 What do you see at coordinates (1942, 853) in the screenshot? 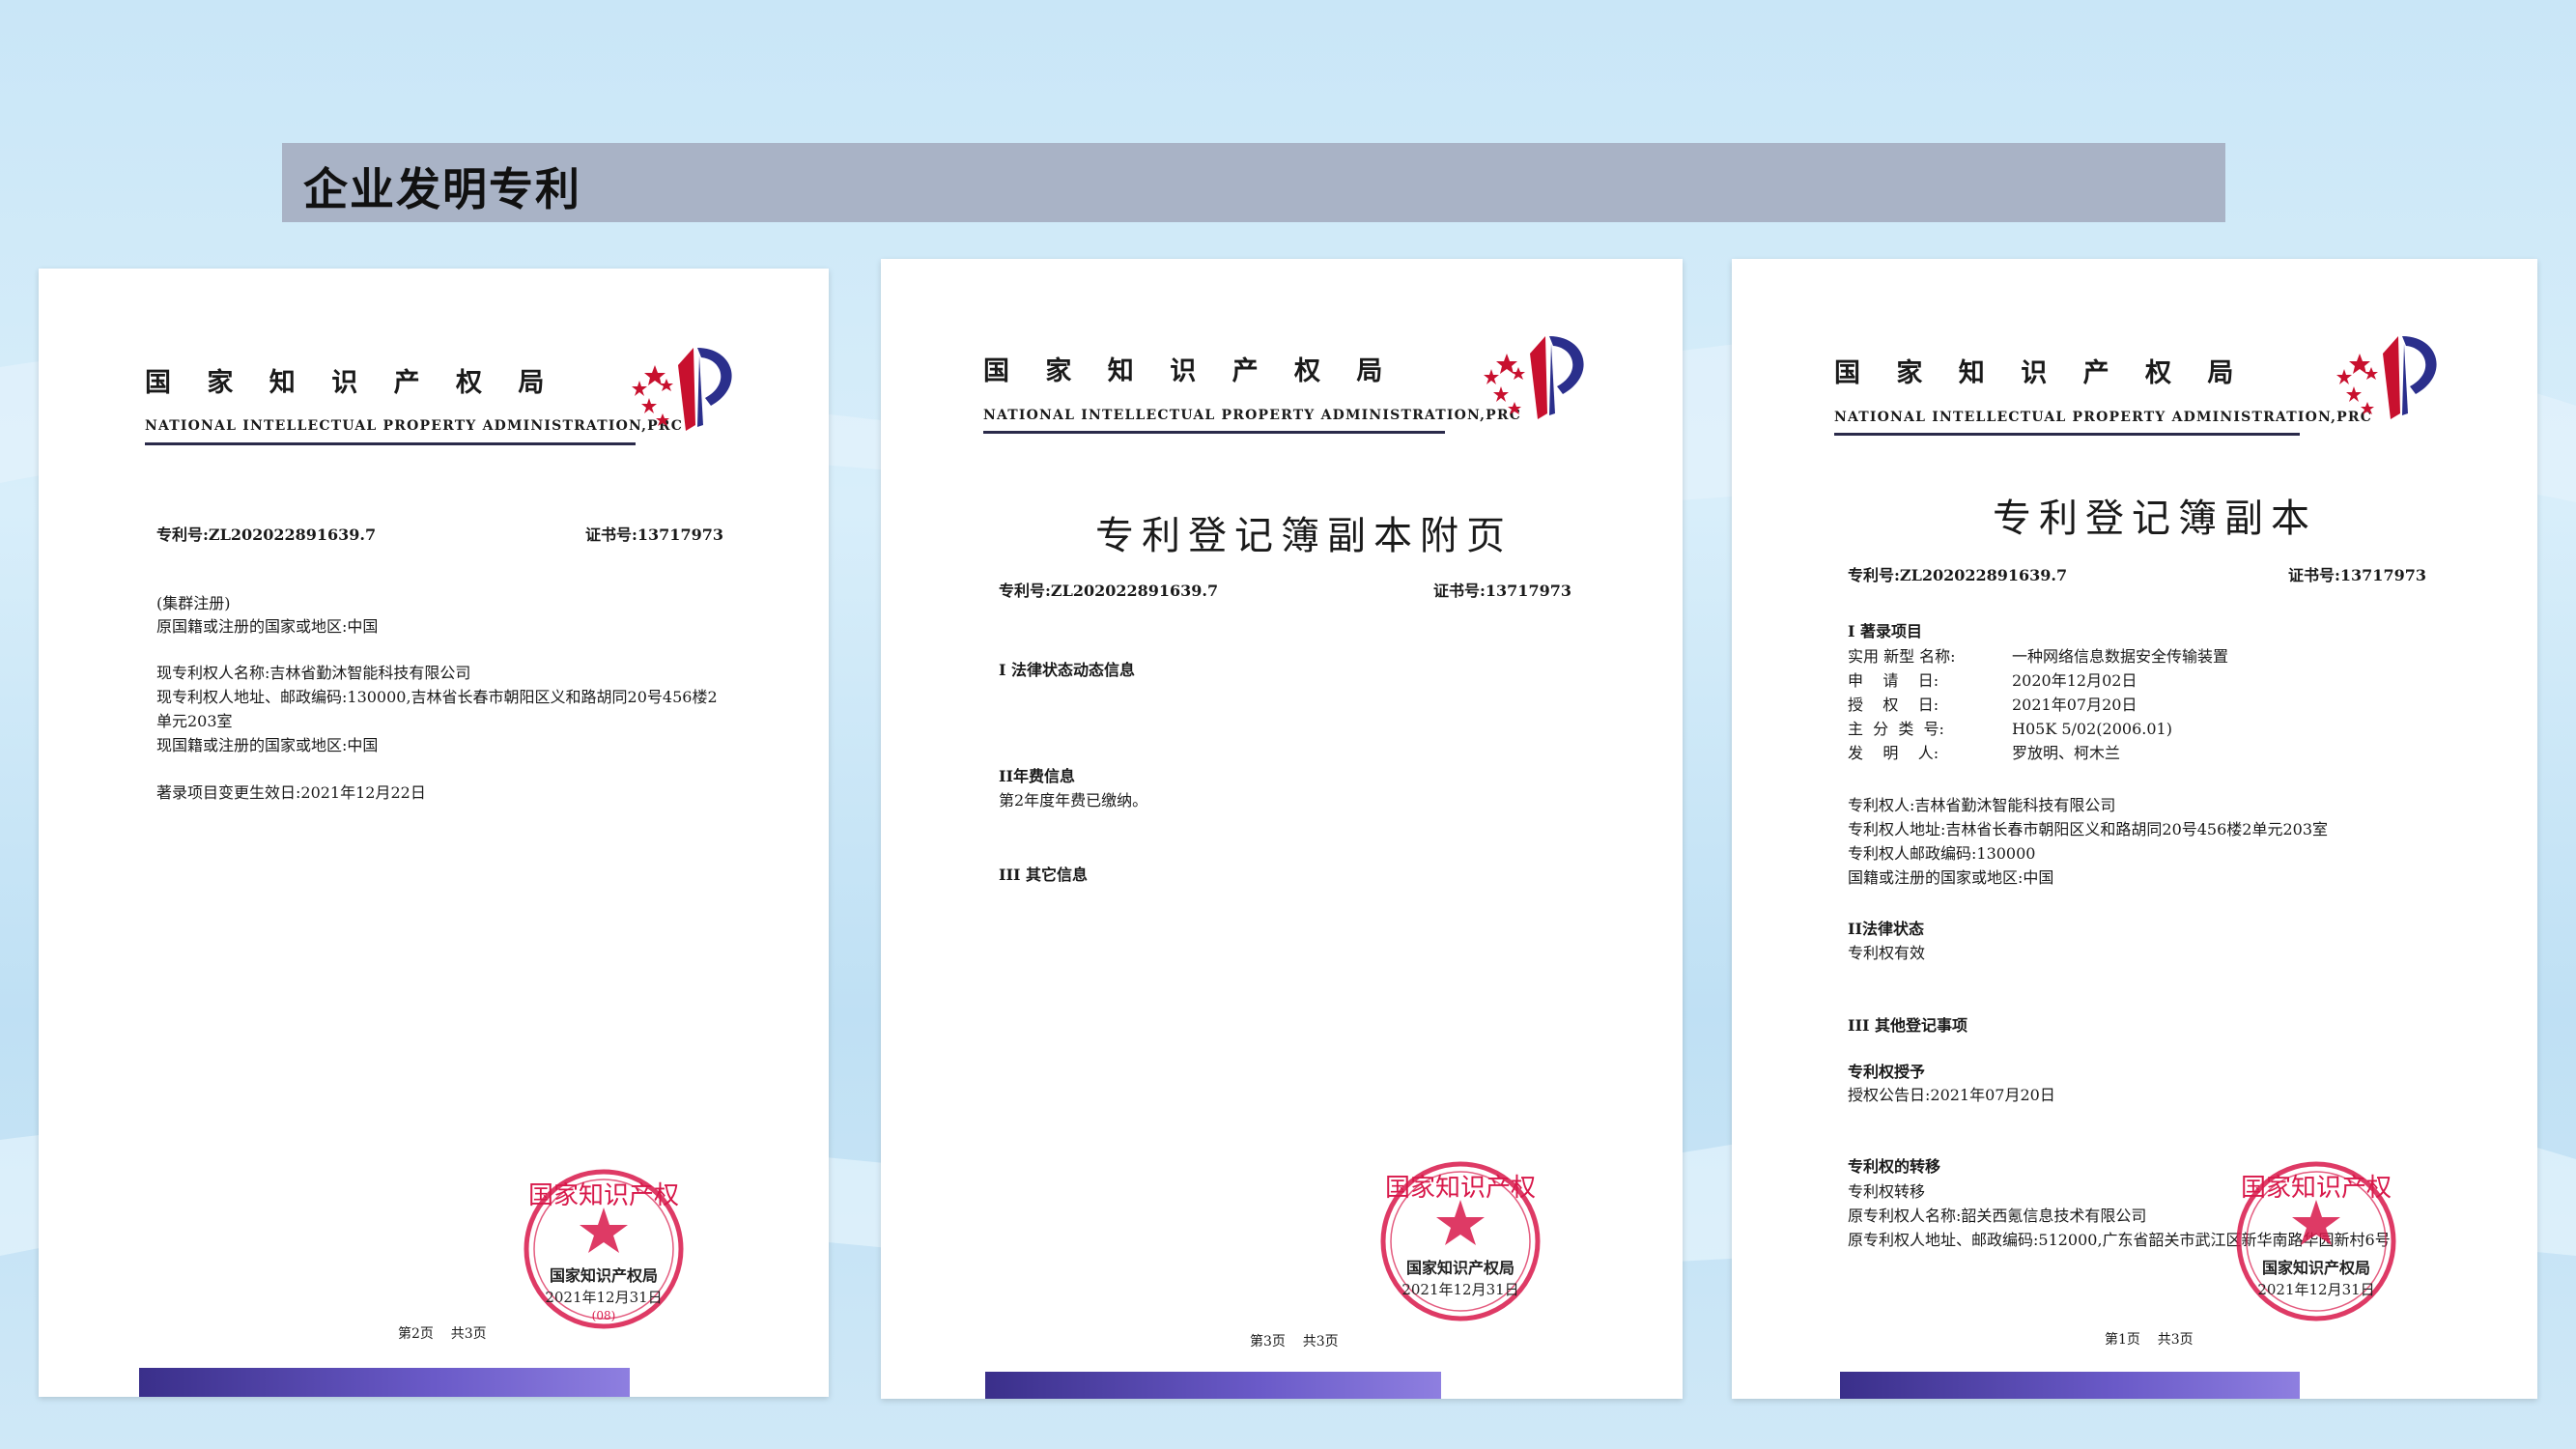
I see `owner-line: 专利权人邮政编码:130000` at bounding box center [1942, 853].